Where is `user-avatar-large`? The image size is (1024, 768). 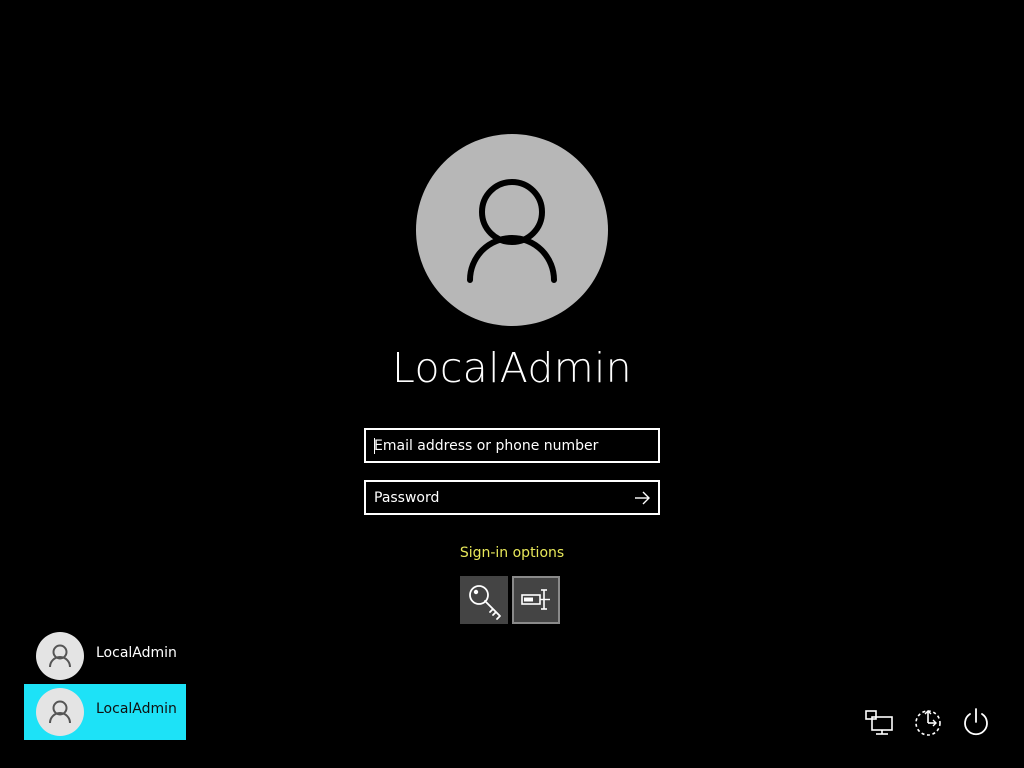
user-avatar-large is located at coordinates (512, 230).